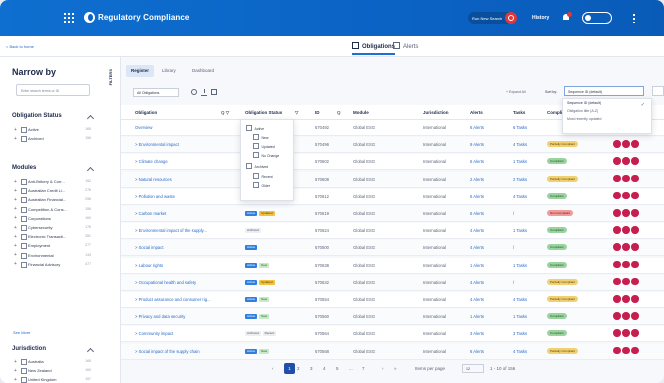 The image size is (664, 383). What do you see at coordinates (157, 144) in the screenshot?
I see `obligation-name: > Environmental impact` at bounding box center [157, 144].